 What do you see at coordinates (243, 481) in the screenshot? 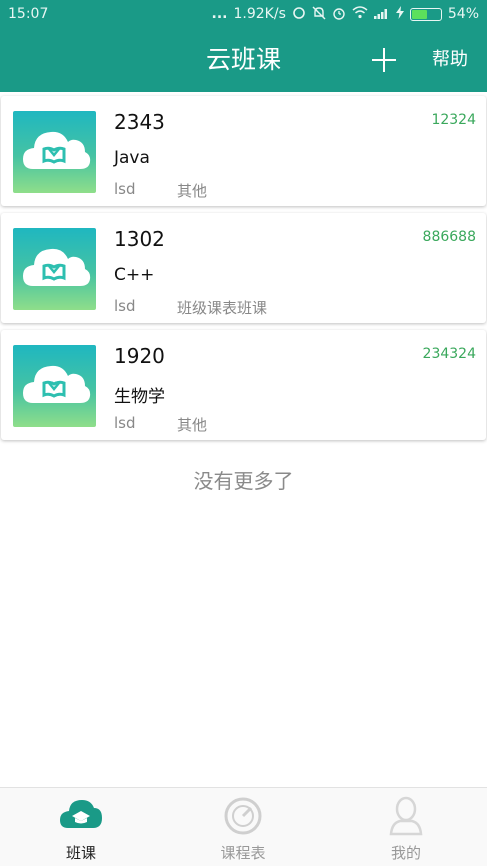
I see `no-more-text: 没有更多了` at bounding box center [243, 481].